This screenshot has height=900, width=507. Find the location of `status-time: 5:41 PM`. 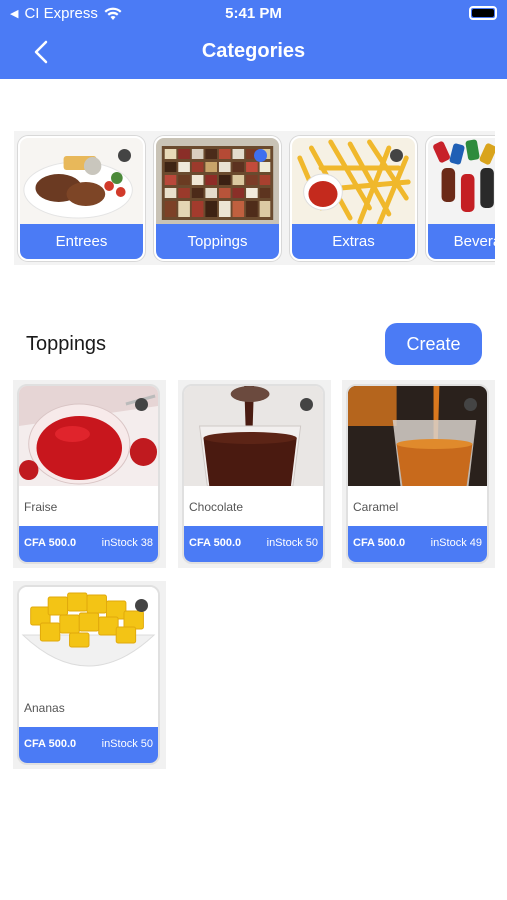

status-time: 5:41 PM is located at coordinates (253, 13).